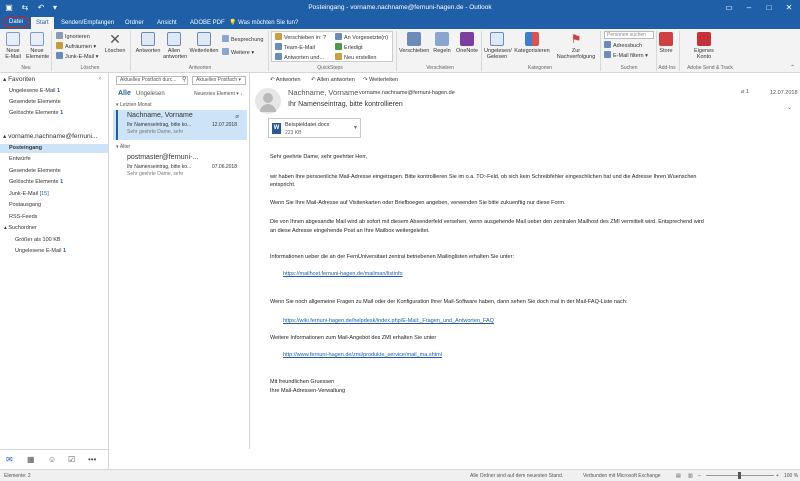  Describe the element at coordinates (360, 58) in the screenshot. I see `quickstep-label: Neu erstellen` at that location.